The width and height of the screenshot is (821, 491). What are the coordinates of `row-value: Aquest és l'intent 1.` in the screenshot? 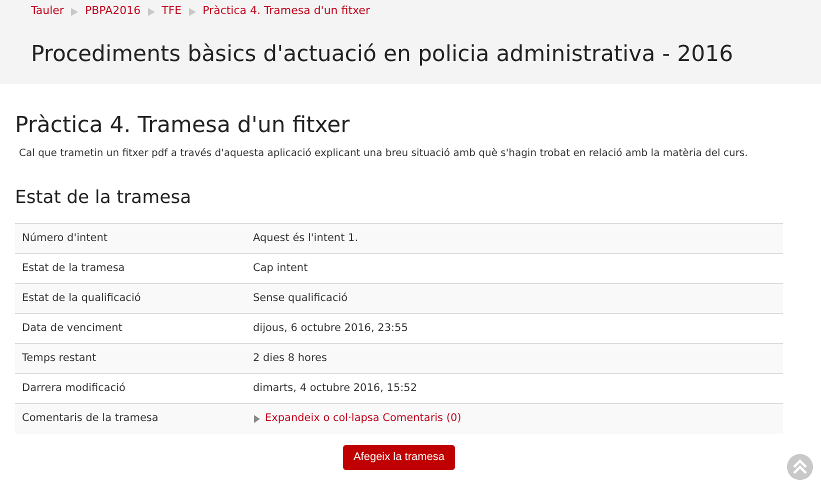 It's located at (305, 238).